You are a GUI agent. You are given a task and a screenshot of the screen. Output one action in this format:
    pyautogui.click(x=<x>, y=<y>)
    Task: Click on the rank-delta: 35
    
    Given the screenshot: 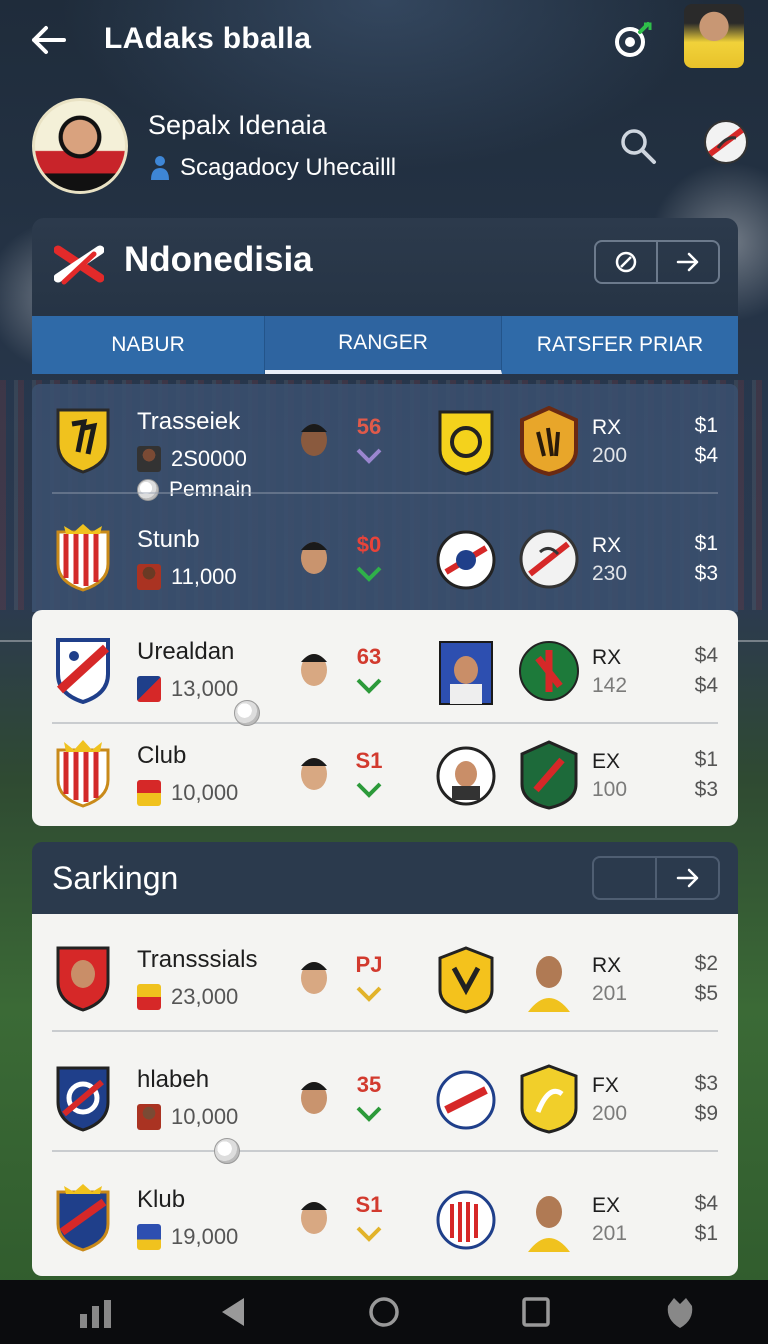 What is the action you would take?
    pyautogui.click(x=369, y=1084)
    